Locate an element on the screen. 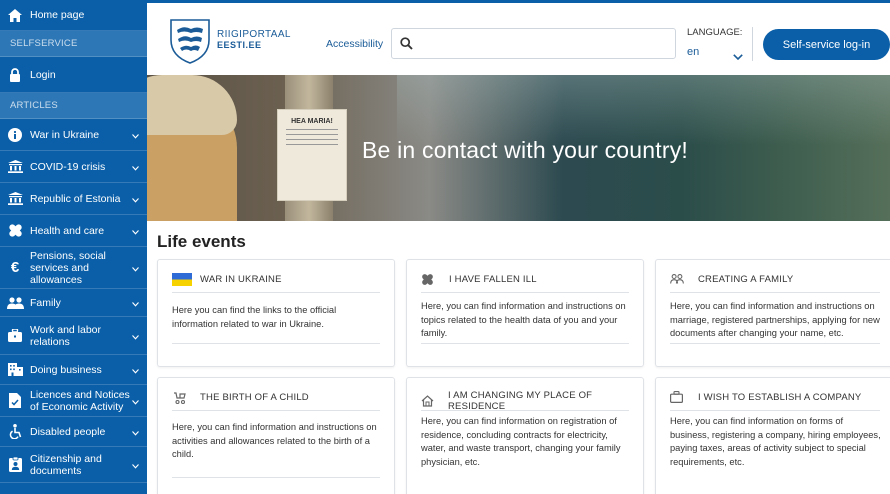 This screenshot has height=494, width=890. info-icon is located at coordinates (15, 134).